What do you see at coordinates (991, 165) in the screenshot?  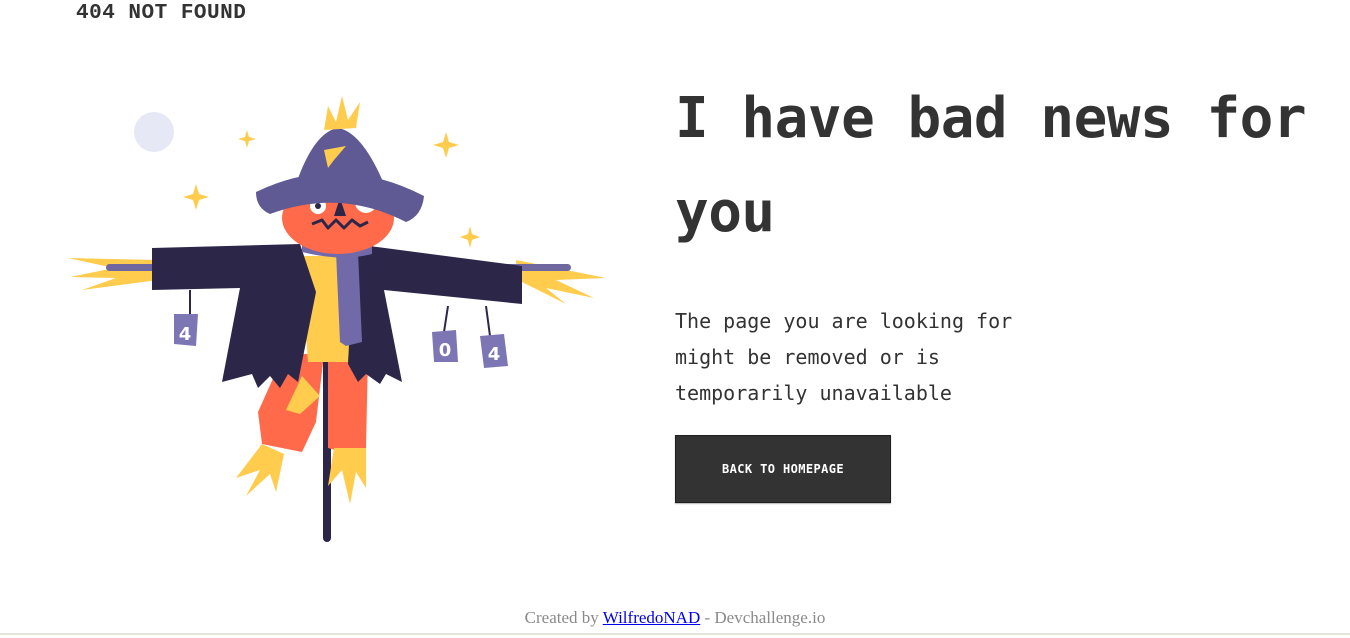 I see `page-title: I have bad news for you` at bounding box center [991, 165].